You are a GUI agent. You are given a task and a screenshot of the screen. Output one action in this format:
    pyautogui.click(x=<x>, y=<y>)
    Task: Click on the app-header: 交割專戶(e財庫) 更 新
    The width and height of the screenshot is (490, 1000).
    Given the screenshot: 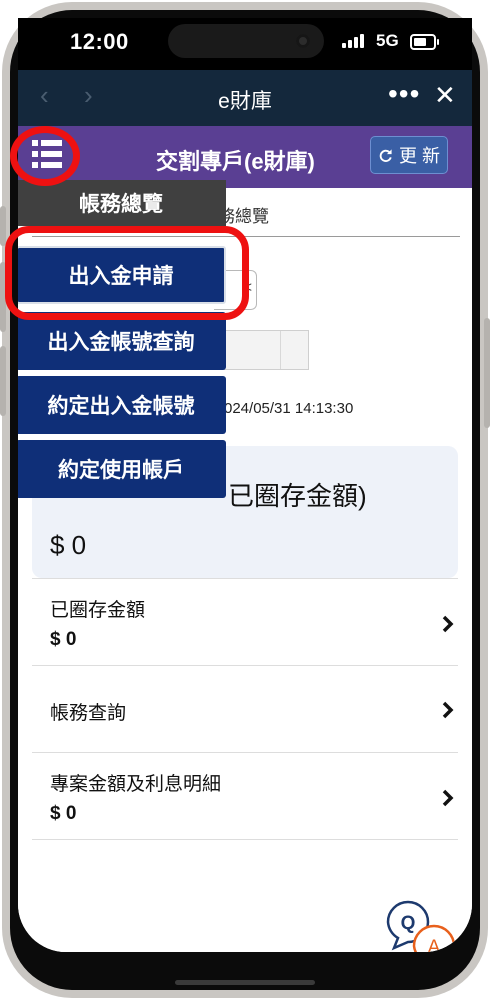 What is the action you would take?
    pyautogui.click(x=245, y=157)
    